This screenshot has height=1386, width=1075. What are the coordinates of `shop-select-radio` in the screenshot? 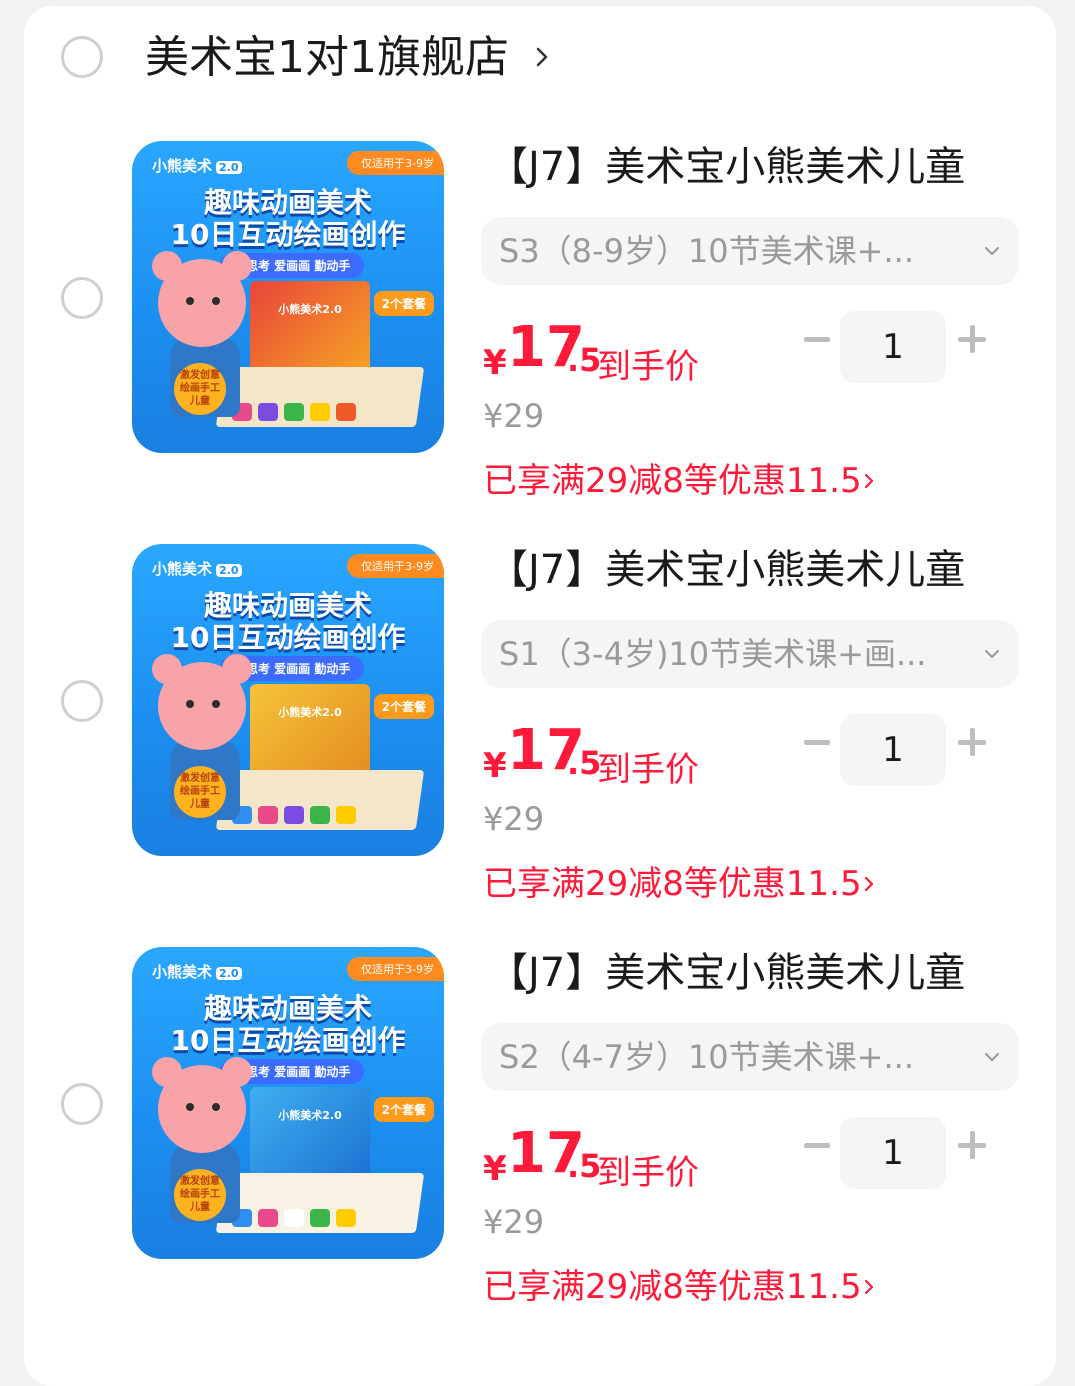 It's located at (82, 57).